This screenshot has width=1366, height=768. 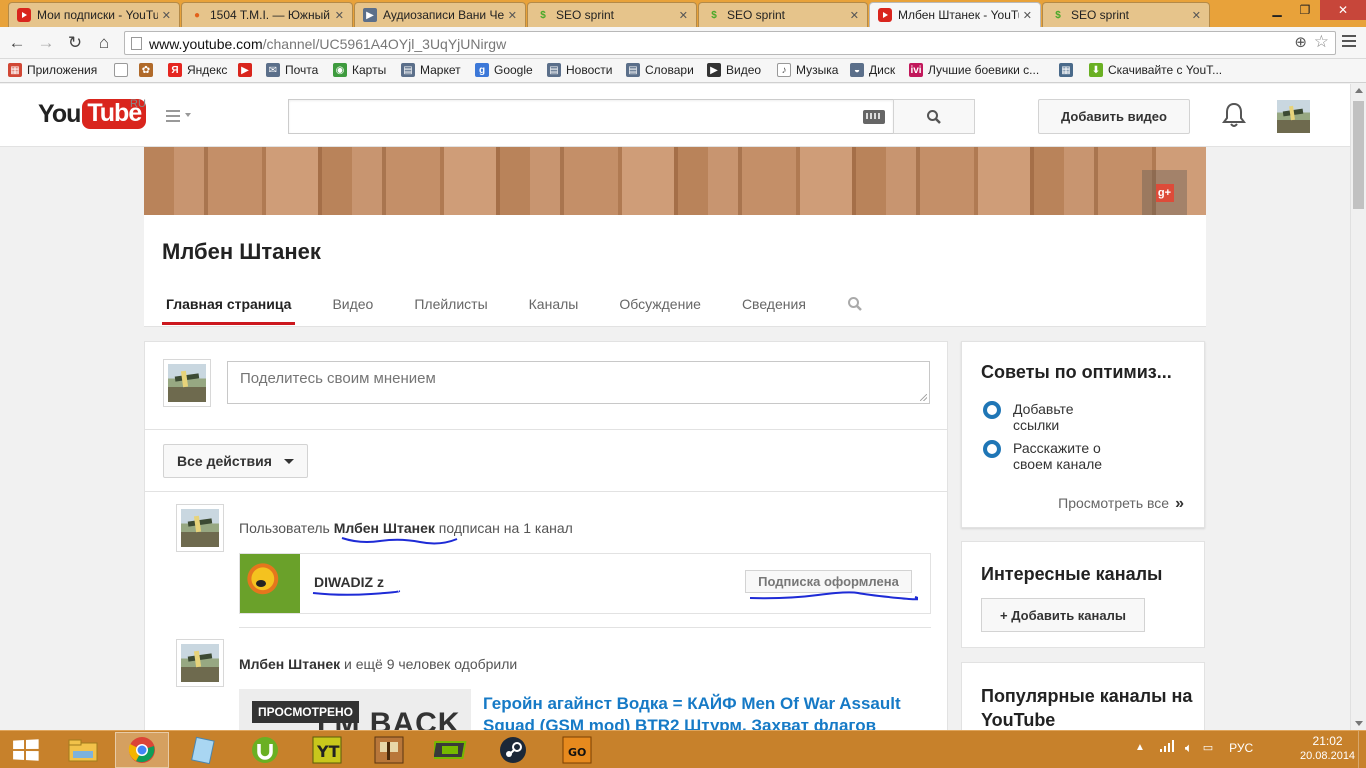 I want to click on scrollbar-thumb, so click(x=1358, y=155).